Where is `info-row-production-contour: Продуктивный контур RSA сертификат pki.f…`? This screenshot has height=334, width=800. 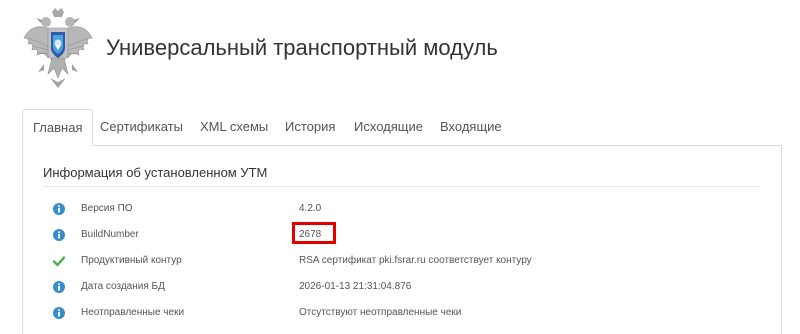
info-row-production-contour: Продуктивный контур RSA сертификат pki.f… is located at coordinates (403, 262).